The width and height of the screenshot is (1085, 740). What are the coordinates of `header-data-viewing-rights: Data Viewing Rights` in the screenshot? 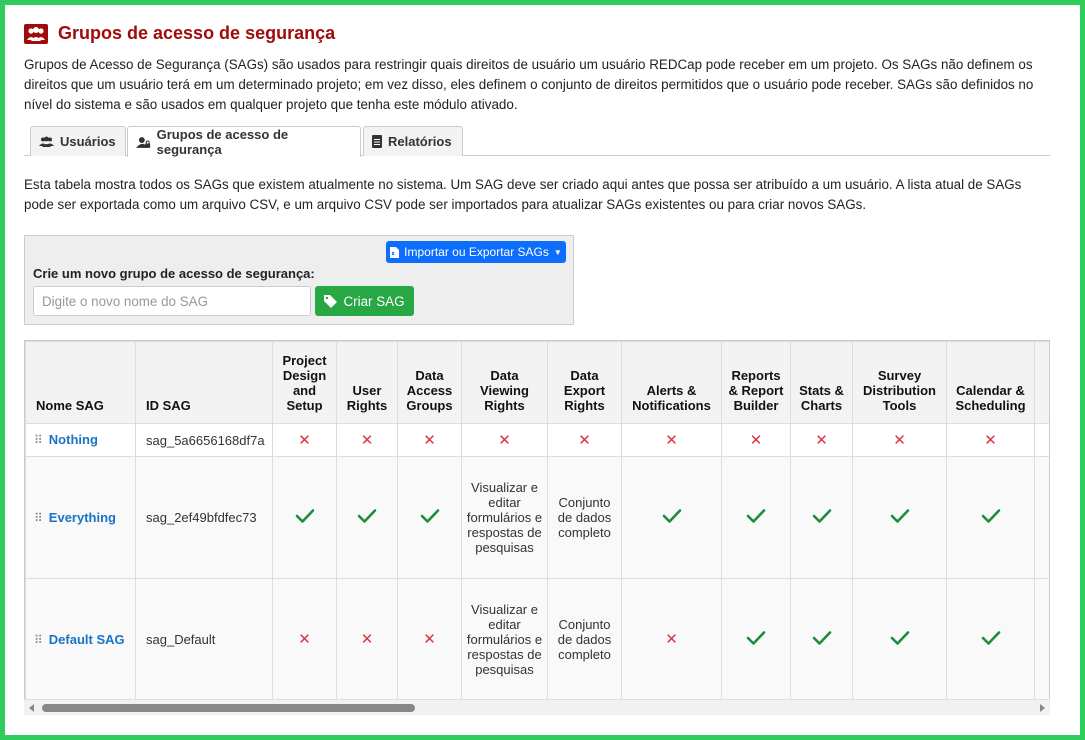 It's located at (504, 382).